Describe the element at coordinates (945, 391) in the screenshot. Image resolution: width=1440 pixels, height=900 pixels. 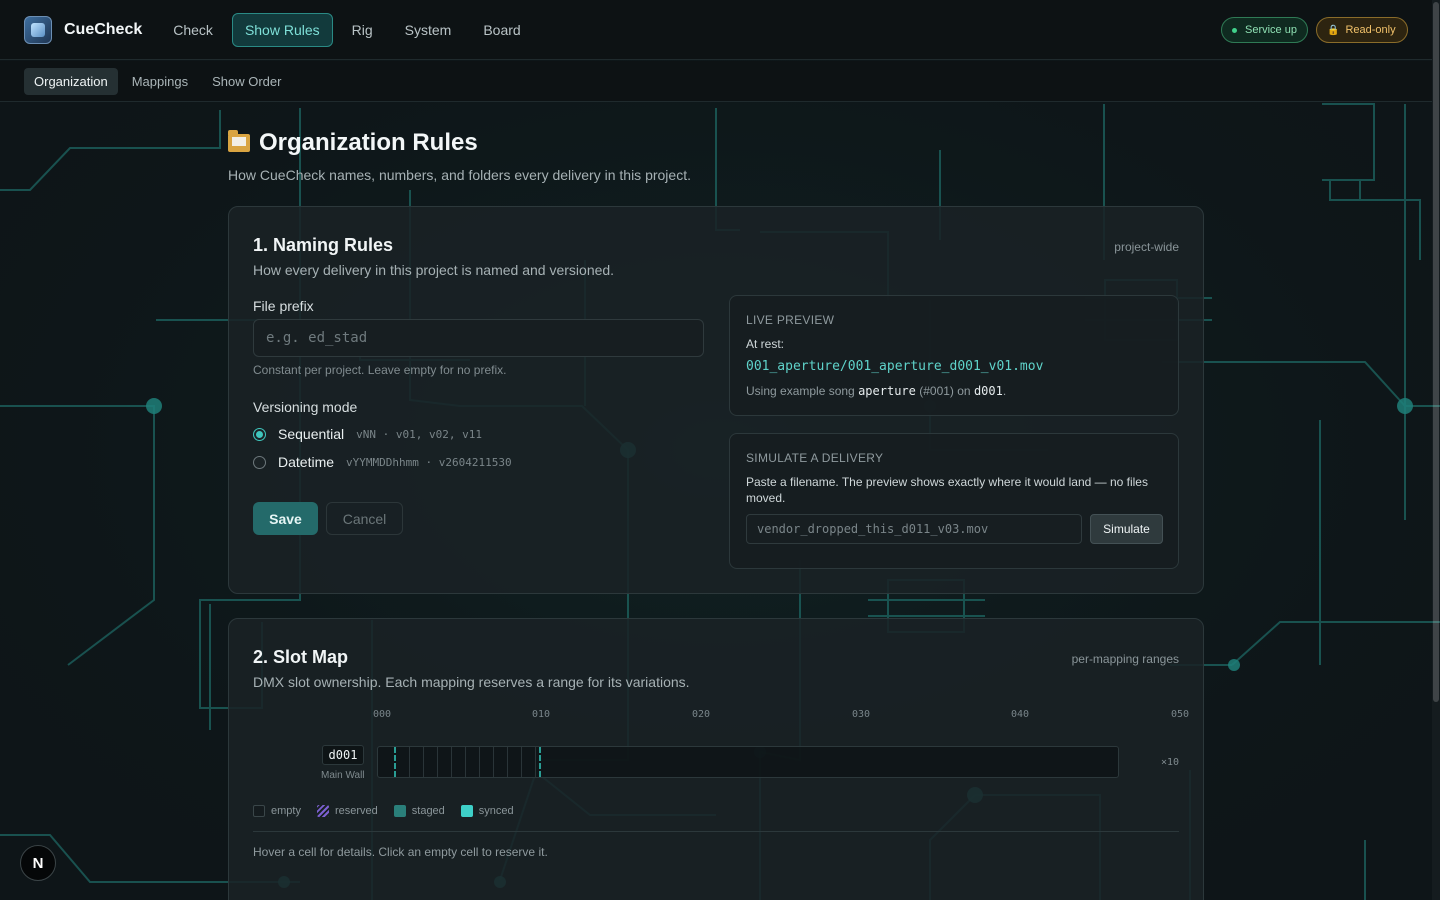
I see `example-song-number: (#001) on` at that location.